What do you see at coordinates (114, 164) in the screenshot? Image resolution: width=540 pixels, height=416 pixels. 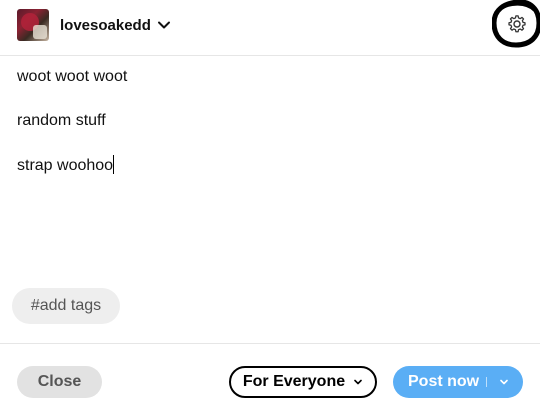 I see `text-caret` at bounding box center [114, 164].